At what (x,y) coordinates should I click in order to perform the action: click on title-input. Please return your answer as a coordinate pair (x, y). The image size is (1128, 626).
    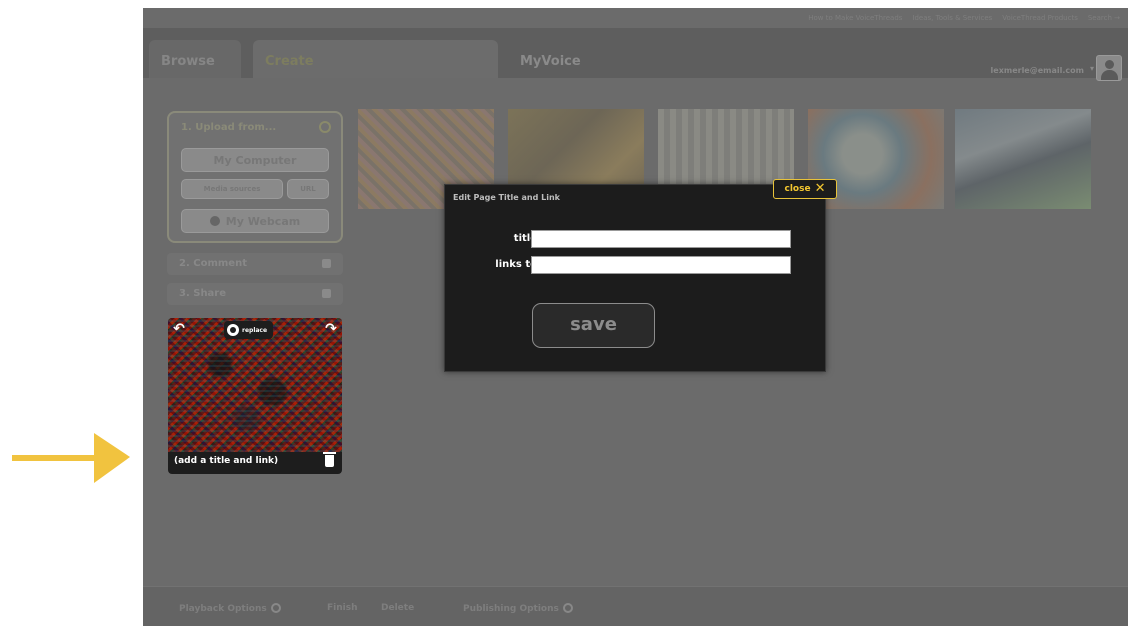
    Looking at the image, I should click on (661, 239).